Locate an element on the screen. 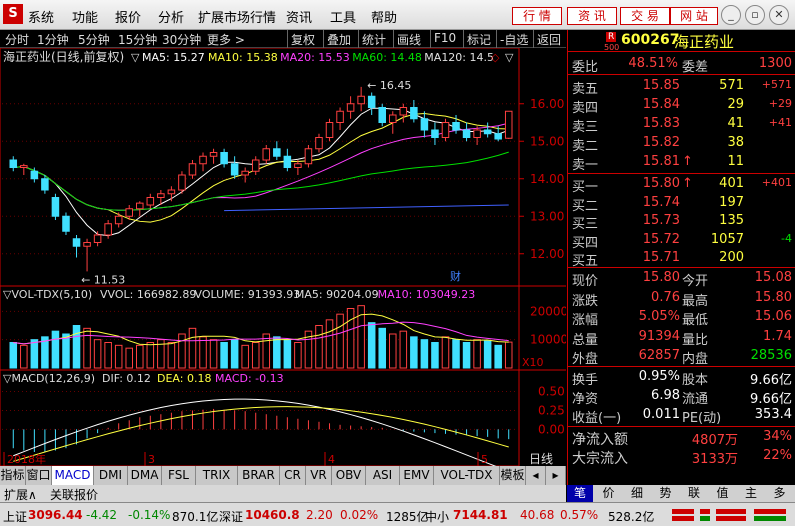  indicator-tab: VR is located at coordinates (319, 475).